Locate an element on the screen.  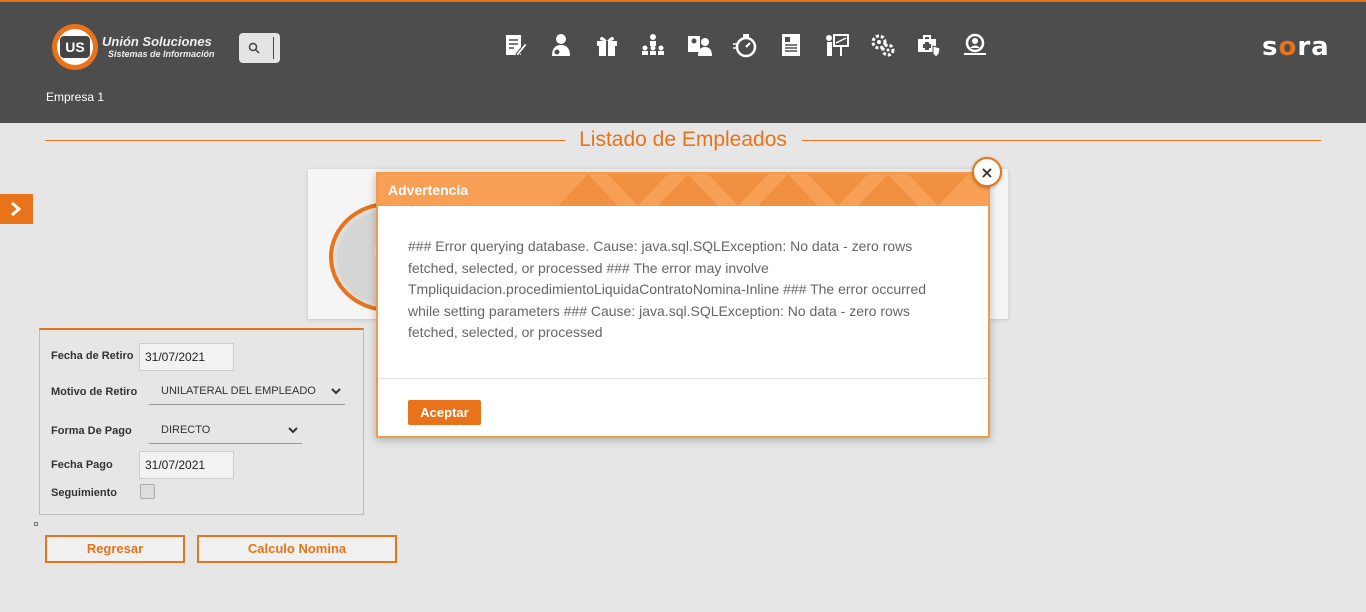
motivo-retiro-label: Motivo de Retiro is located at coordinates (94, 392).